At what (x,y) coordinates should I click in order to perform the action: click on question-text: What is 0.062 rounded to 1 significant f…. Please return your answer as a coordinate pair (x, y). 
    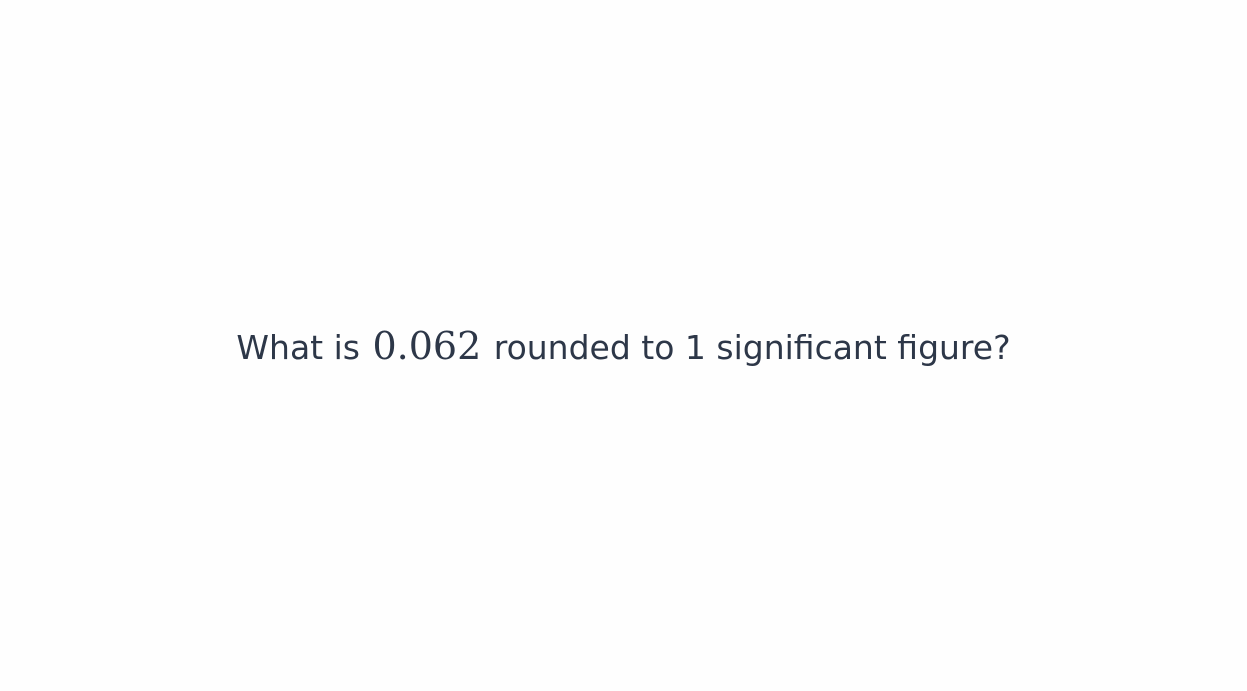
    Looking at the image, I should click on (623, 346).